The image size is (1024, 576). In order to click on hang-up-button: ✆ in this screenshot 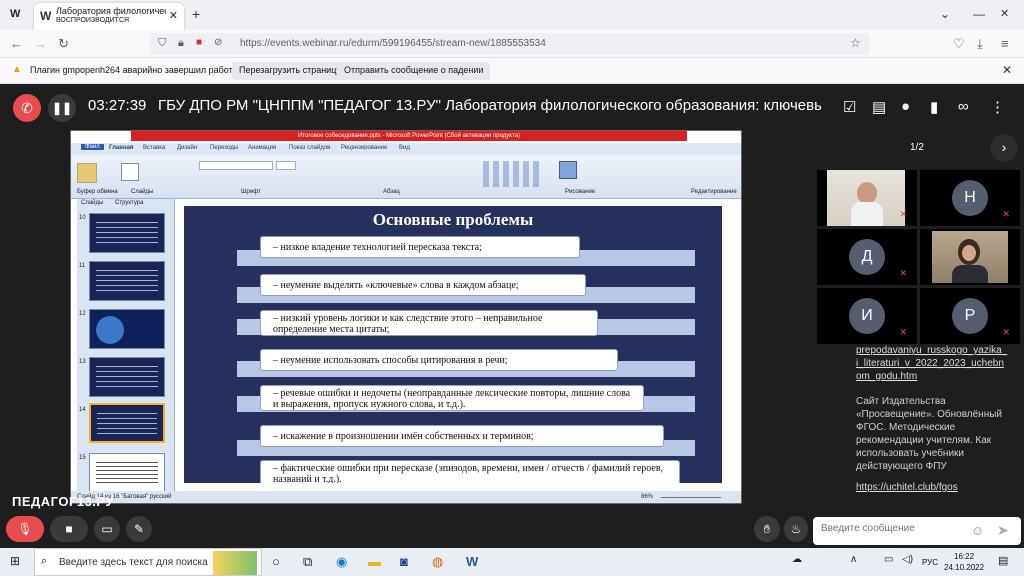, I will do `click(27, 108)`.